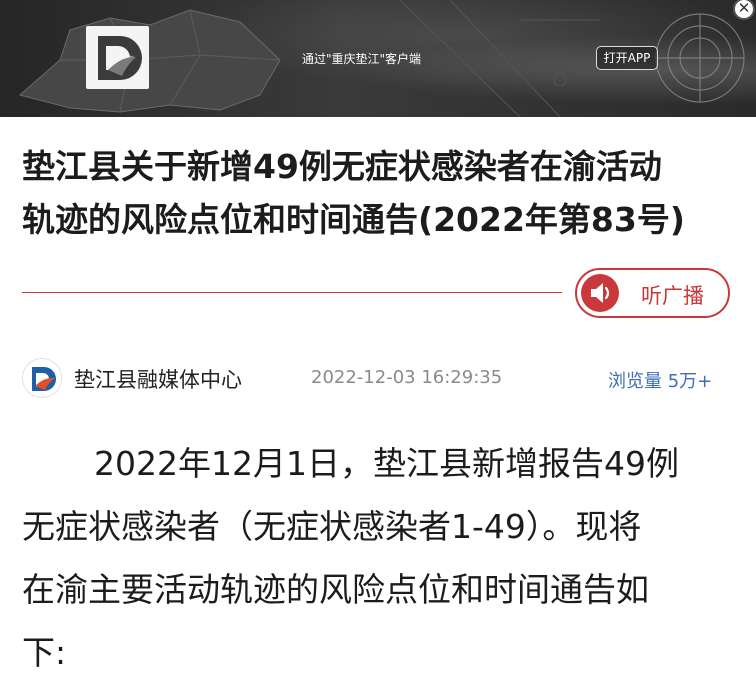 The width and height of the screenshot is (756, 684). Describe the element at coordinates (353, 219) in the screenshot. I see `article-title-line-2: 轨迹的风险点位和时间通告(2022年第83号)` at that location.